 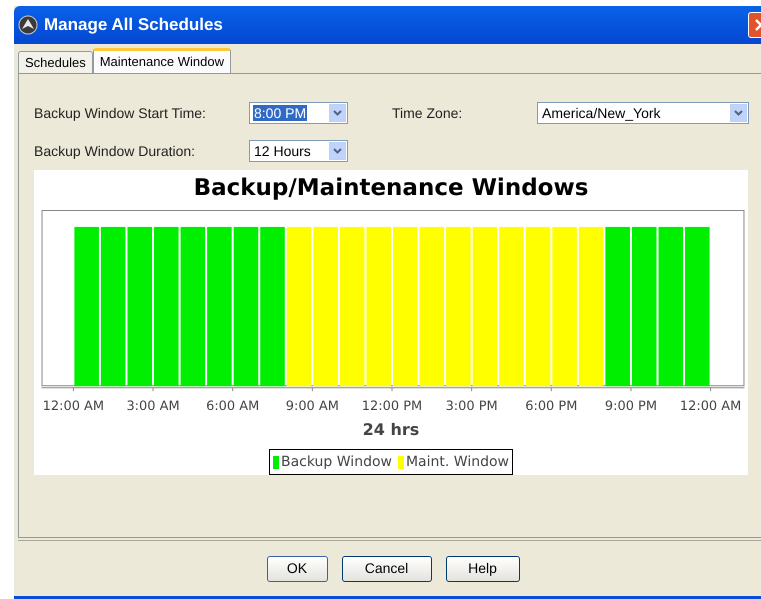 I want to click on duration-dropdown: 12 Hours, so click(x=298, y=151).